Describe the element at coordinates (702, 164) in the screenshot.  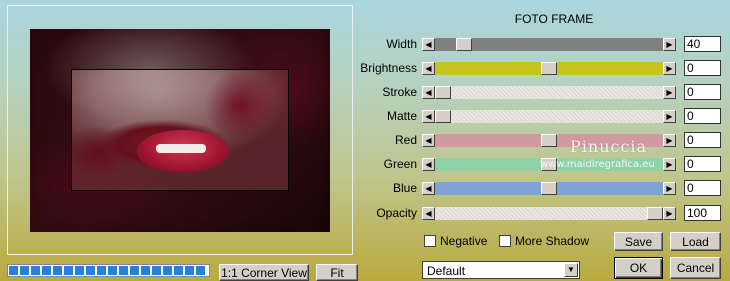
I see `green-value-field: 0` at that location.